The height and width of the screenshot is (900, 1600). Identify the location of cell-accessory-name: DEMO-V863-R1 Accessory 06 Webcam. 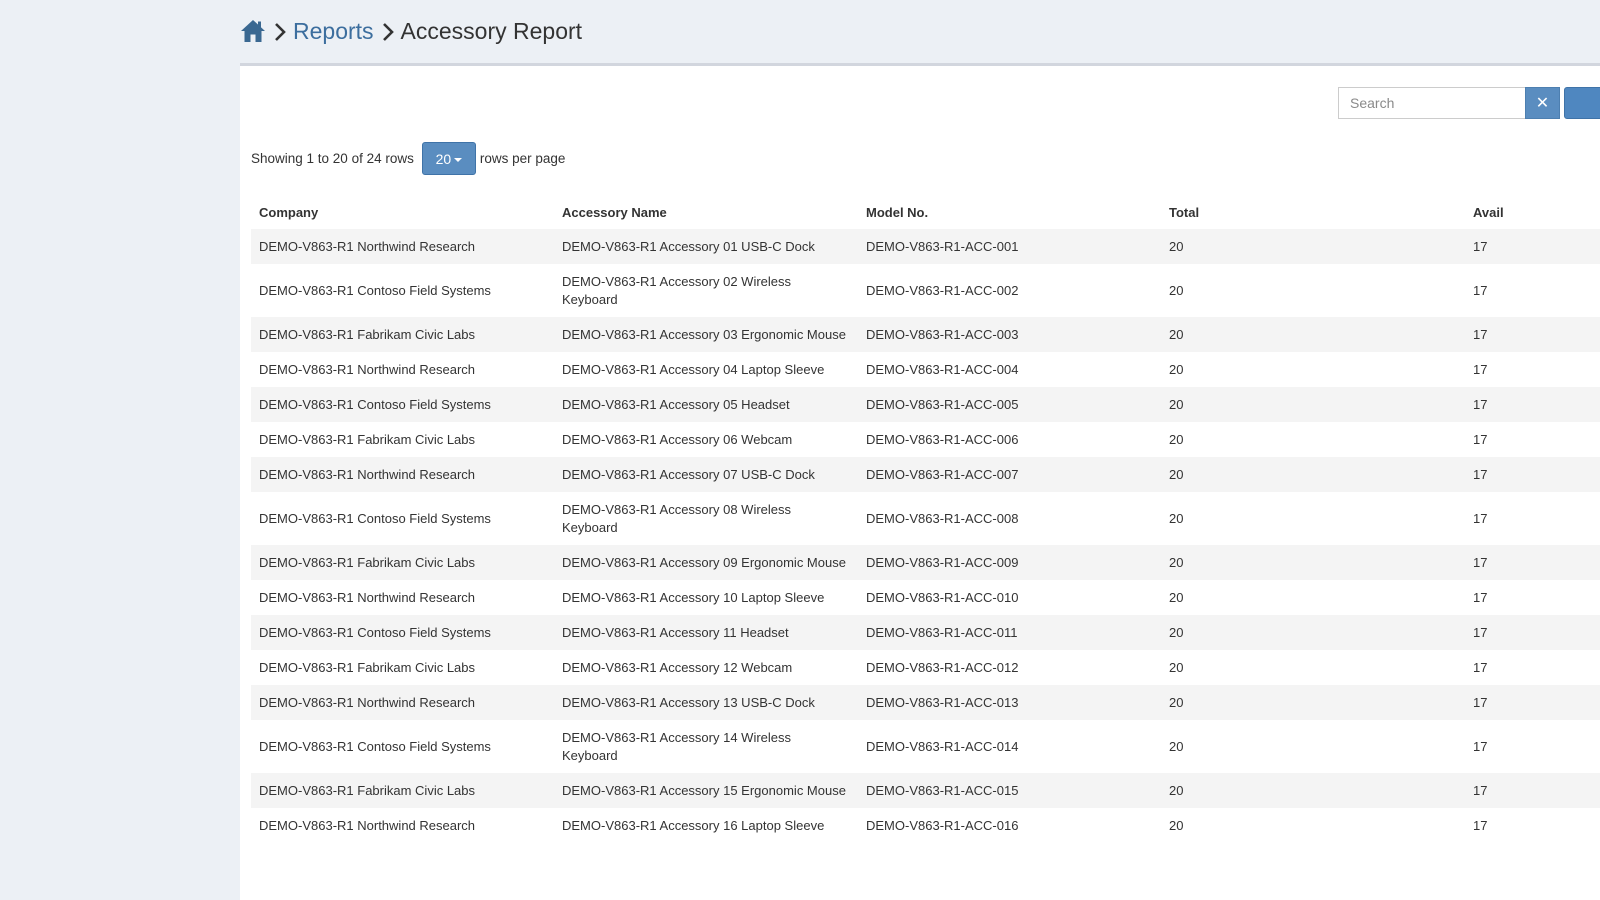
(677, 439).